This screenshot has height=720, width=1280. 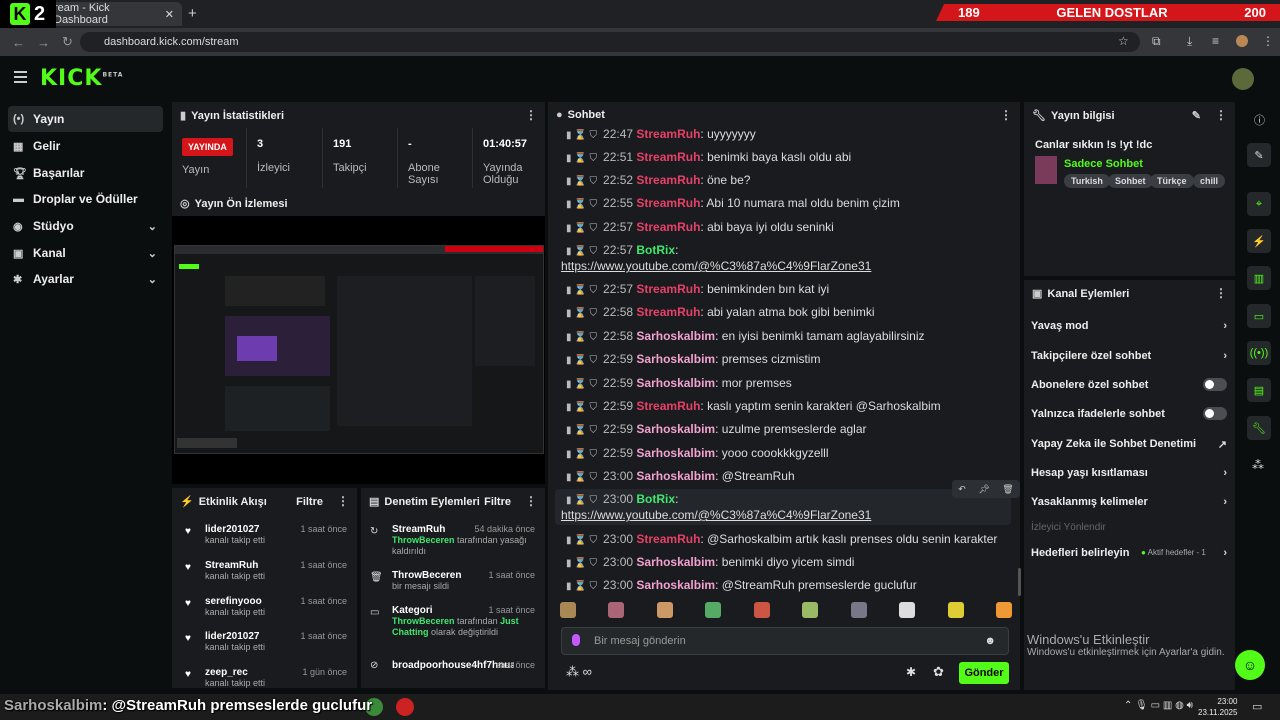 I want to click on subscribers-only-toggle, so click(x=1215, y=384).